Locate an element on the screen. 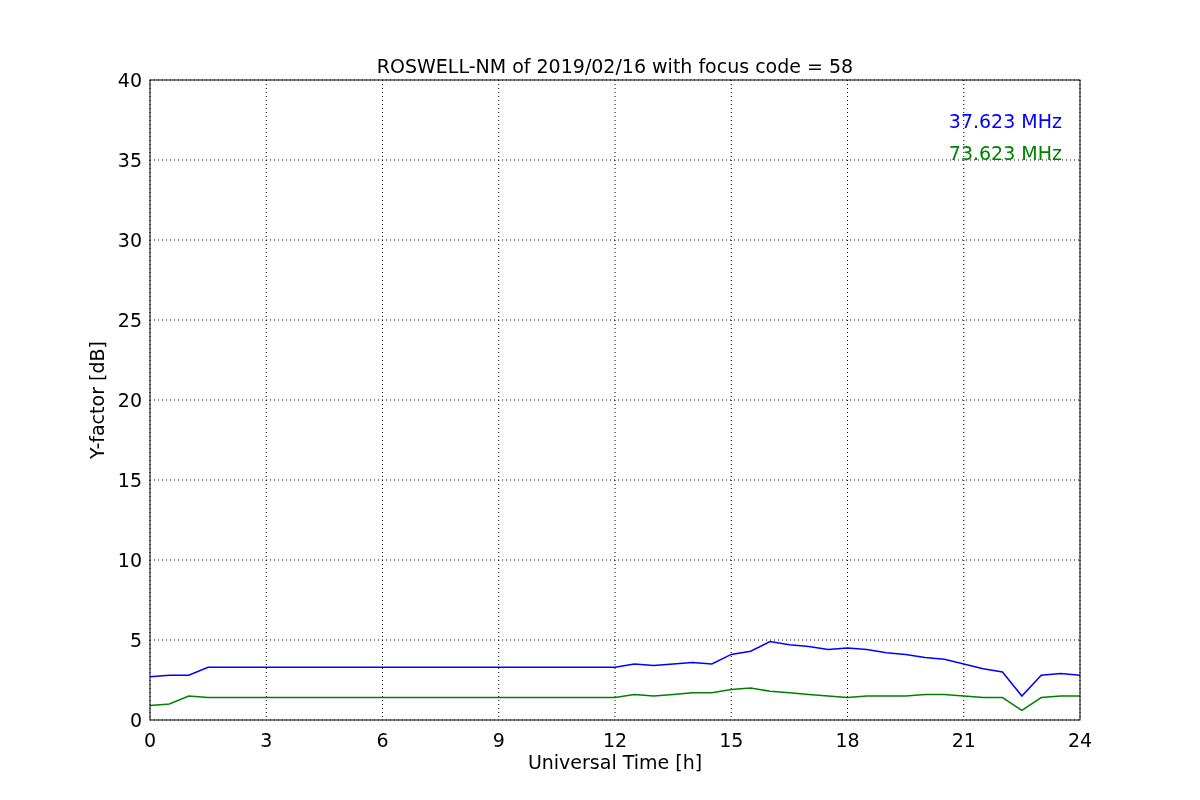 This screenshot has height=800, width=1200. x-tick-label: 0 is located at coordinates (150, 740).